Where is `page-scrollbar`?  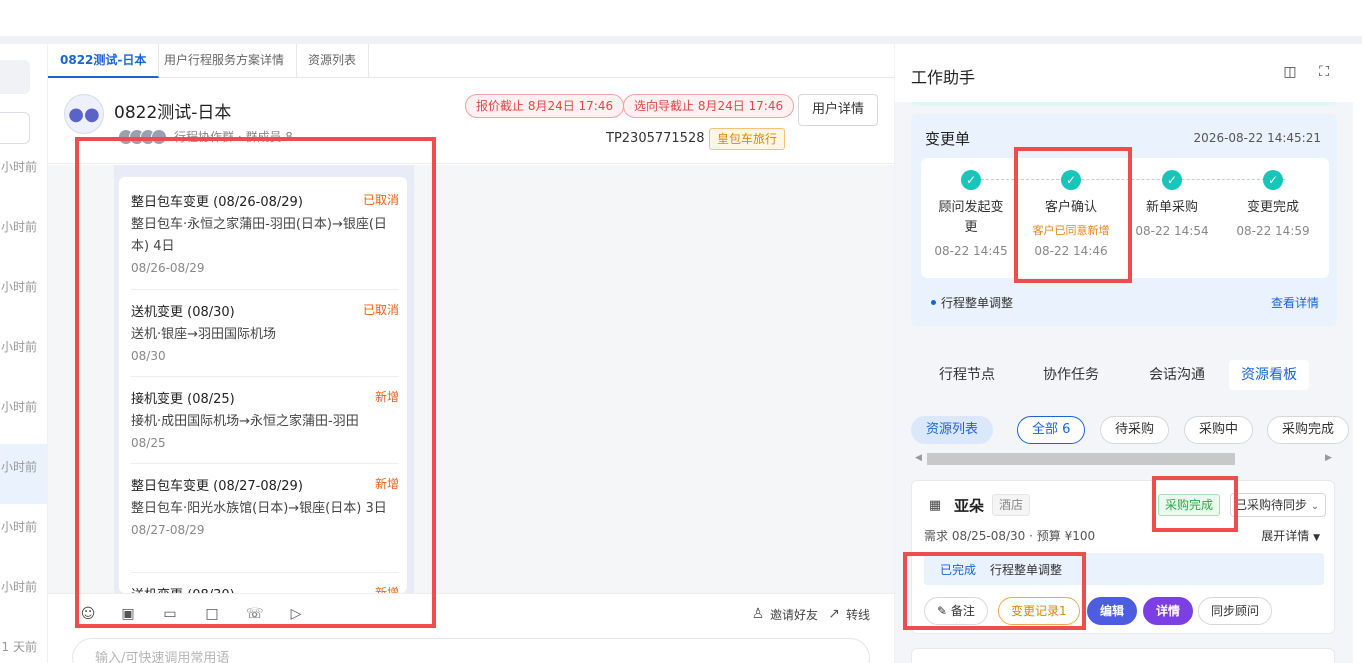 page-scrollbar is located at coordinates (1357, 353).